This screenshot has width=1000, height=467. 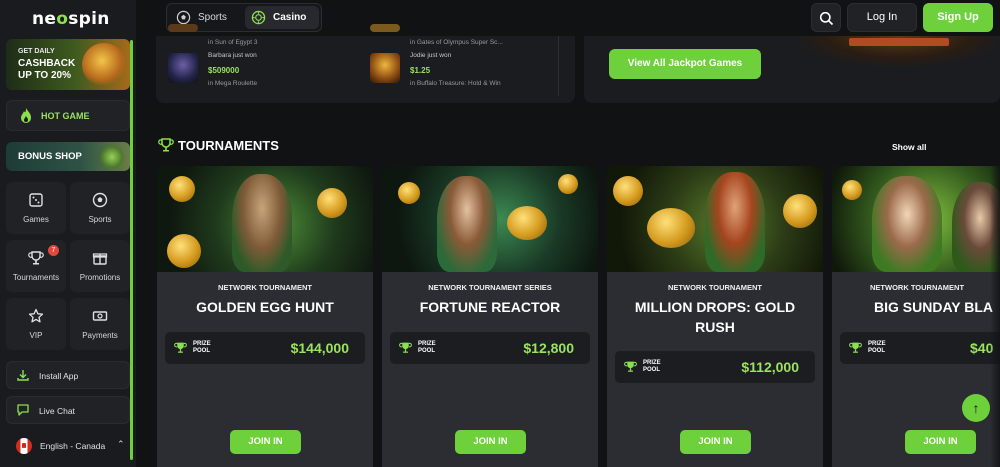 I want to click on chat-icon, so click(x=23, y=410).